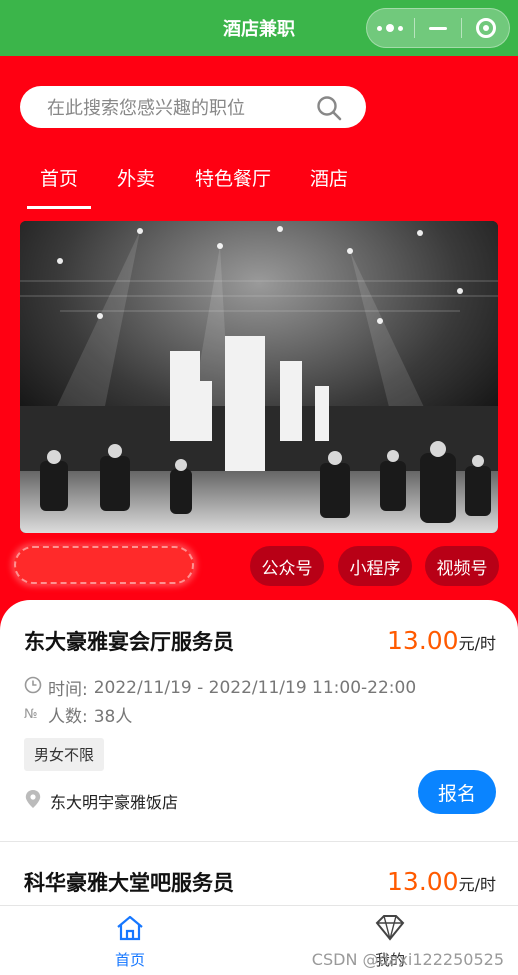 The image size is (518, 975). What do you see at coordinates (68, 717) in the screenshot?
I see `people-label: 人数:` at bounding box center [68, 717].